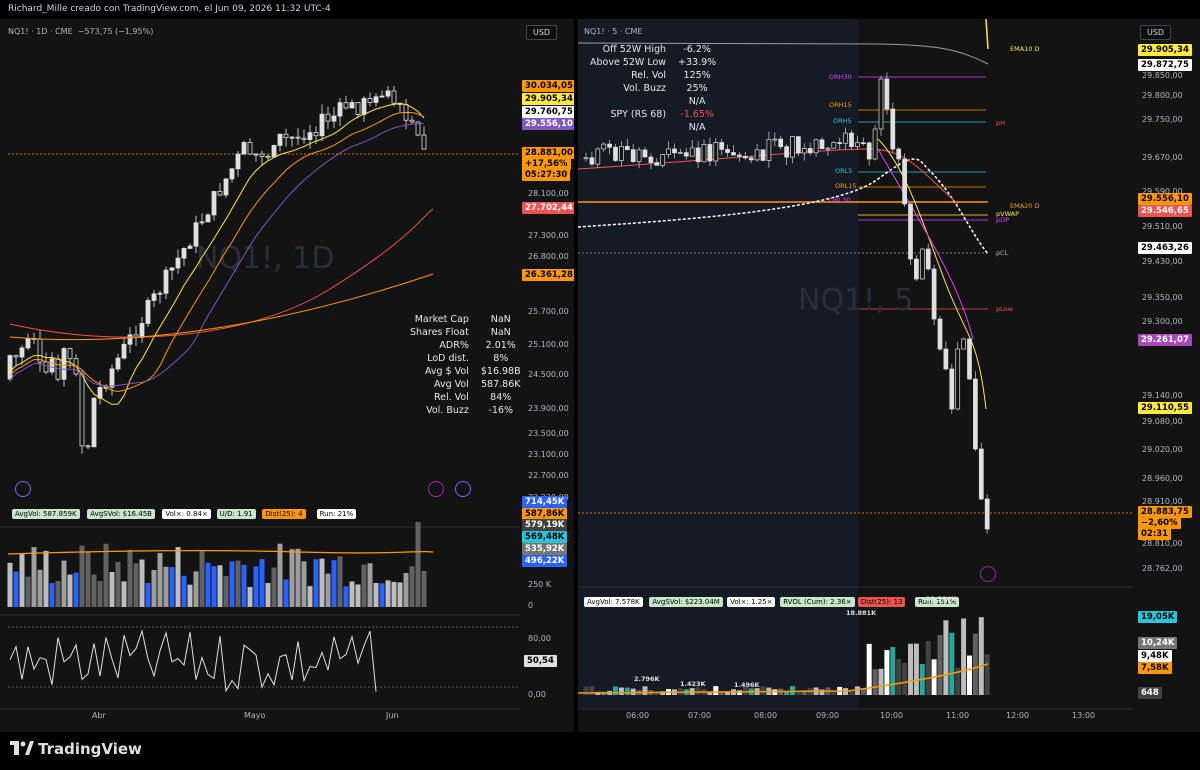 Image resolution: width=1200 pixels, height=770 pixels. I want to click on volume-stat-pill: RVOL (Cum): 2.36×, so click(817, 602).